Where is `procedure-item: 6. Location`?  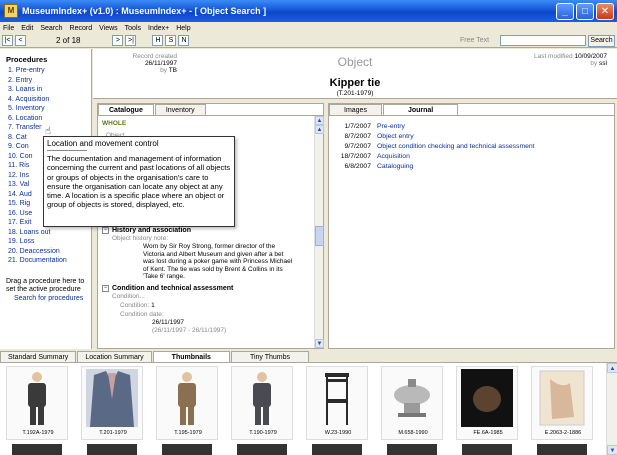 procedure-item: 6. Location is located at coordinates (49, 119).